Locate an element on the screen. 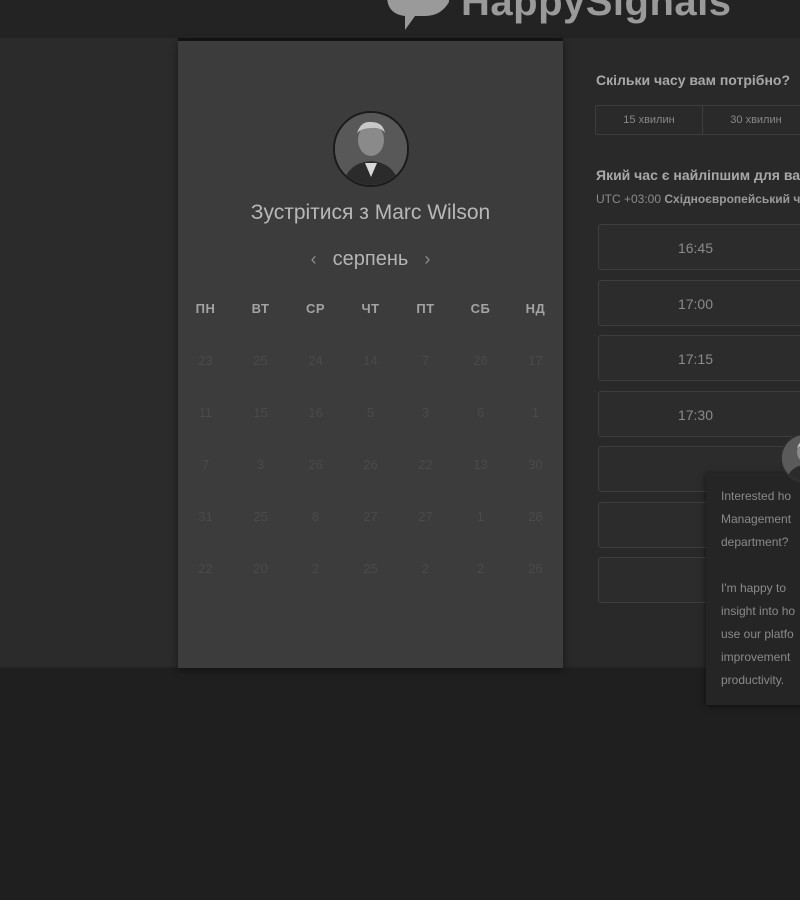 This screenshot has height=900, width=800. host-title: Зустрітися з Marc Wilson is located at coordinates (370, 212).